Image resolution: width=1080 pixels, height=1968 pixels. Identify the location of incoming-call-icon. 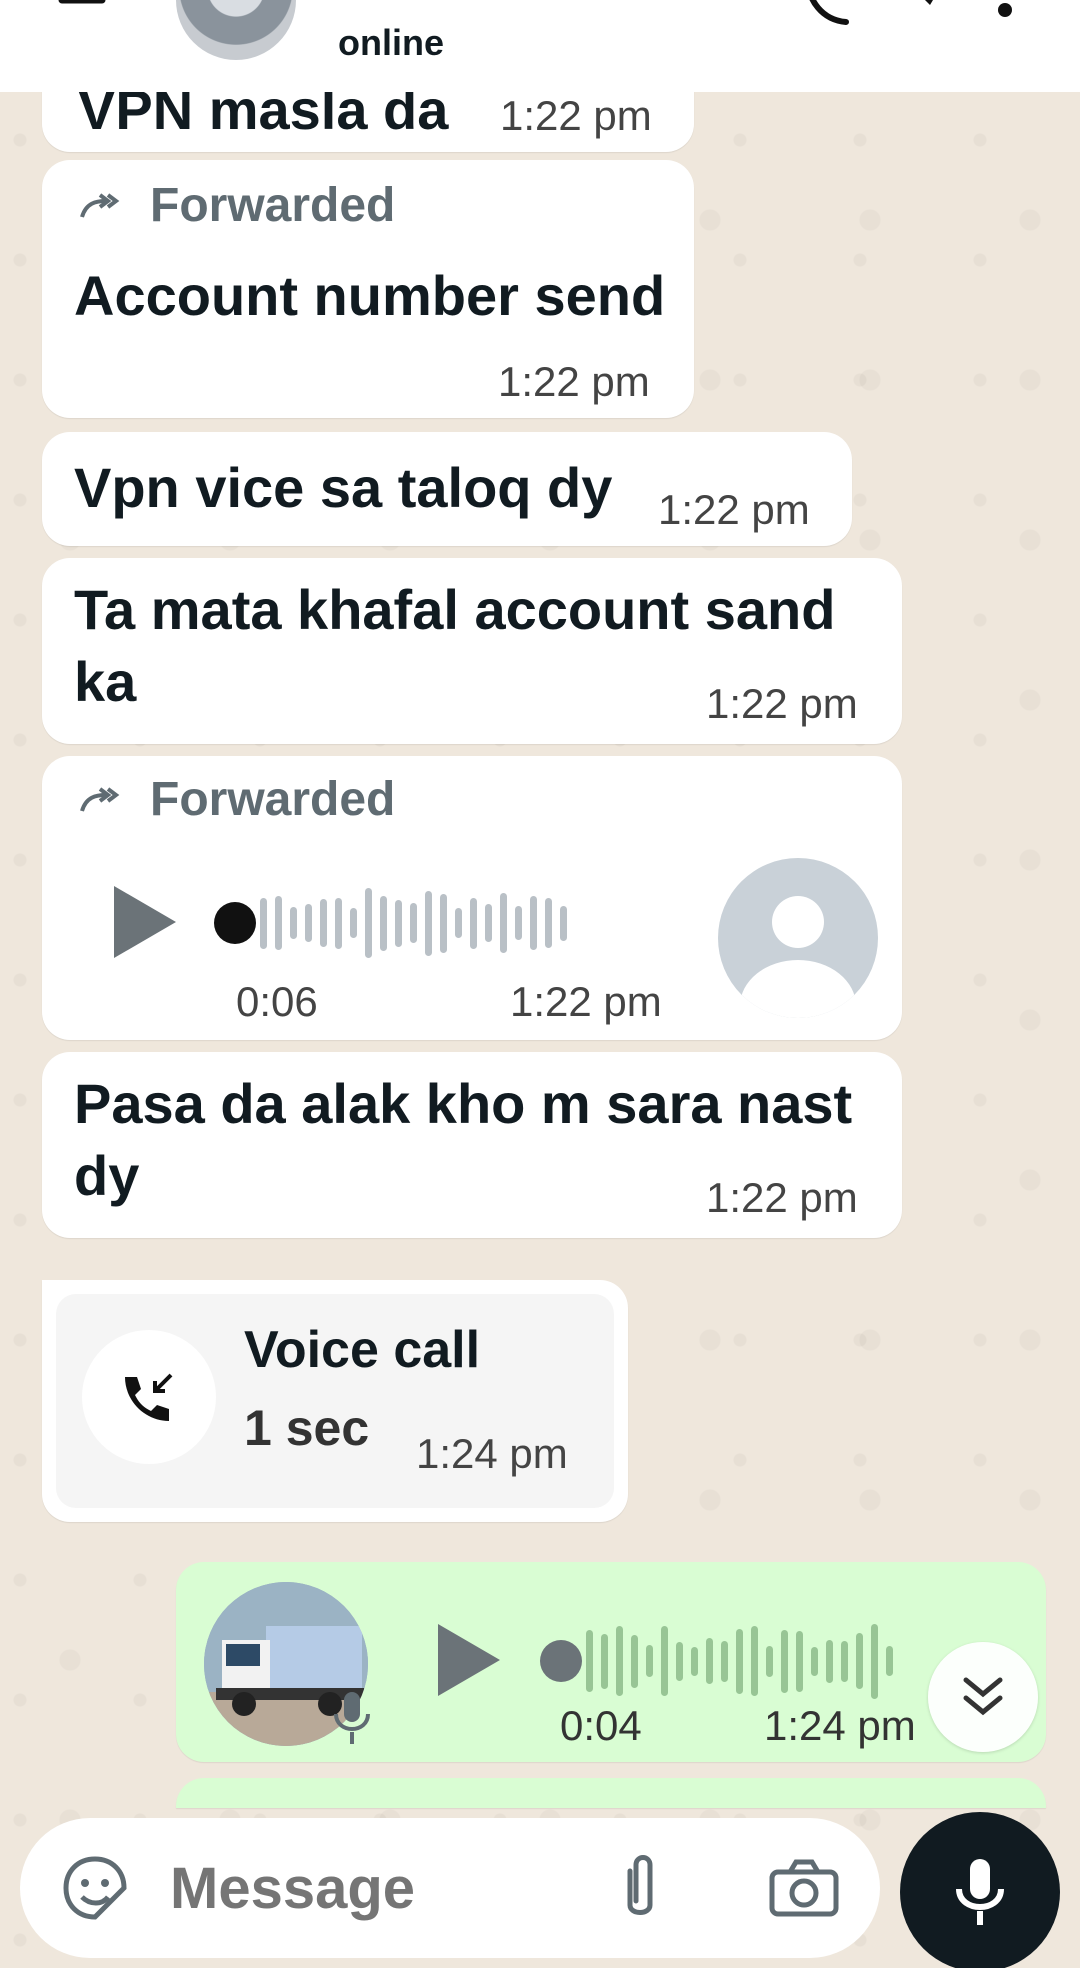
(149, 1397).